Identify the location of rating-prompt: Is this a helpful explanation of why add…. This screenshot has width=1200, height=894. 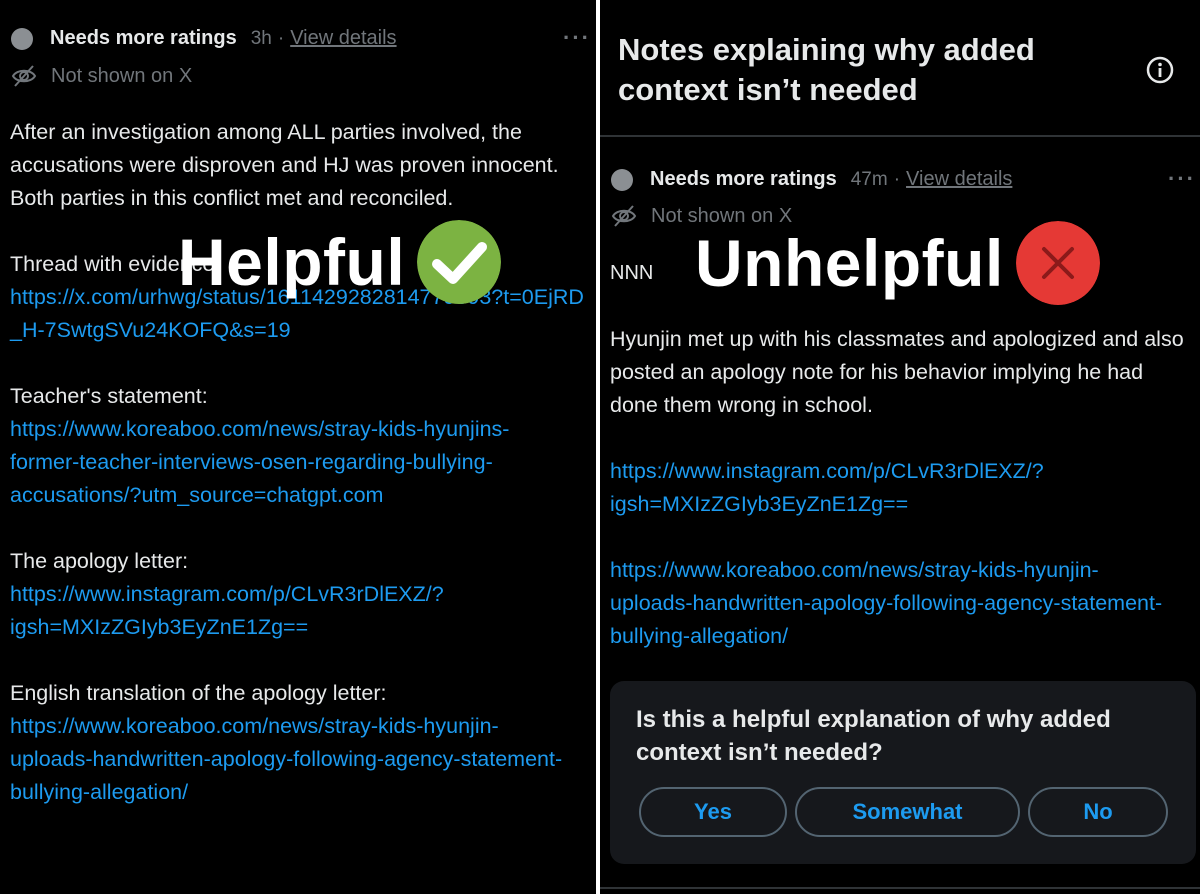
(903, 772).